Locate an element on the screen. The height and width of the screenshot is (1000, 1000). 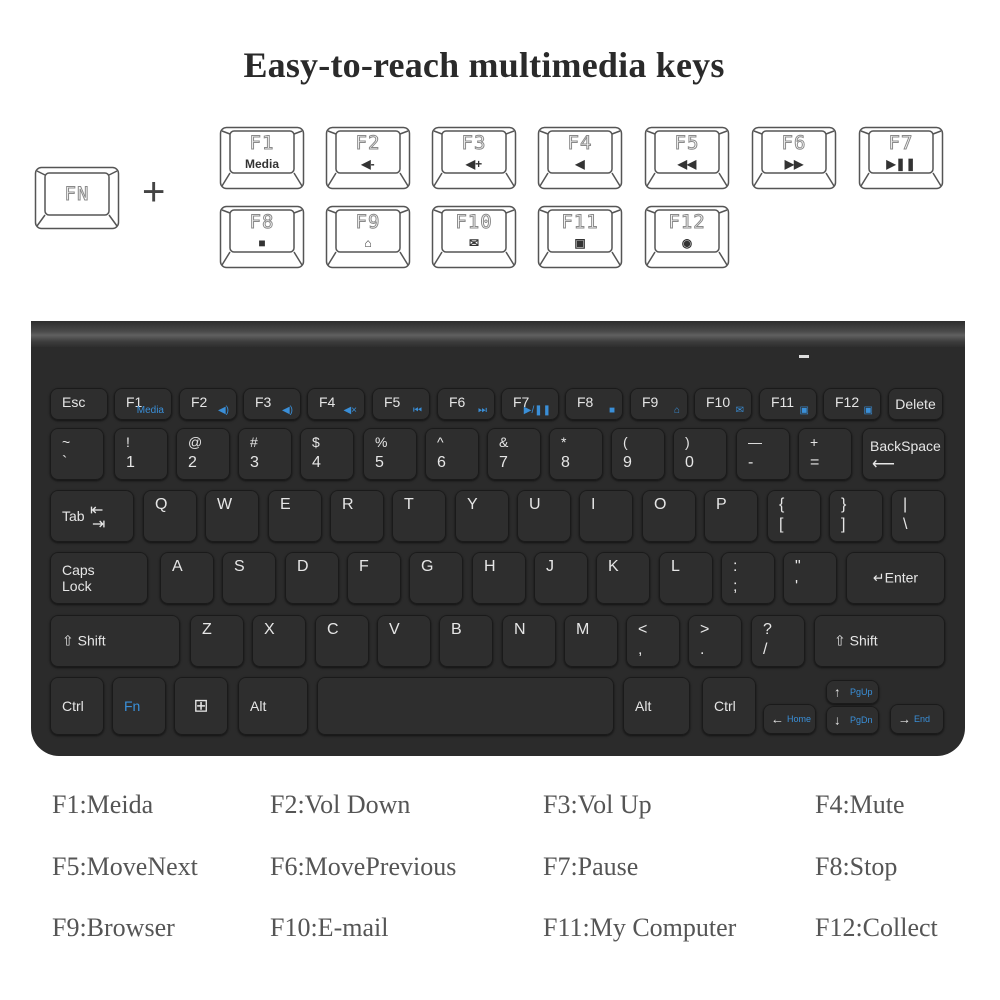
key-f12: F12 ▣ is located at coordinates (852, 404).